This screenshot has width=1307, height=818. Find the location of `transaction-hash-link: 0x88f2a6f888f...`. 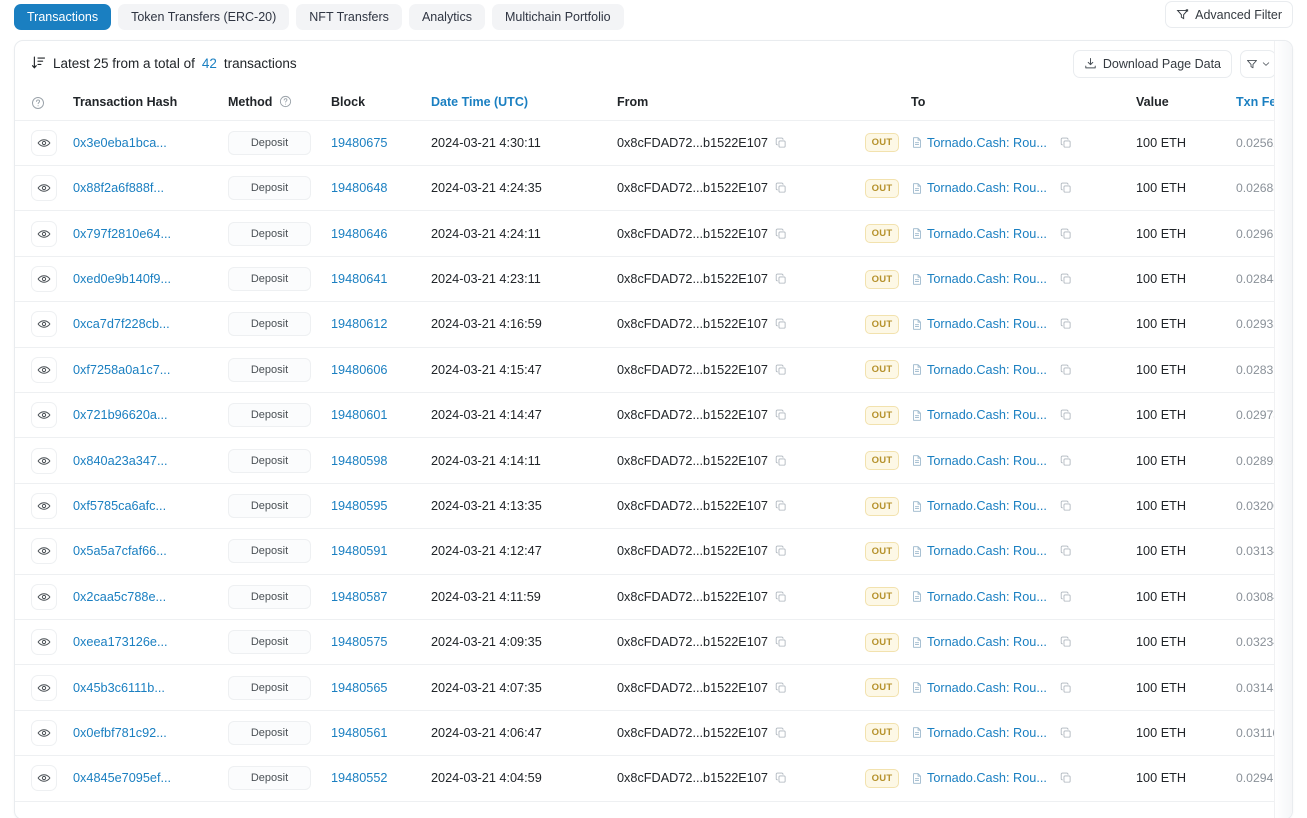

transaction-hash-link: 0x88f2a6f888f... is located at coordinates (118, 188).